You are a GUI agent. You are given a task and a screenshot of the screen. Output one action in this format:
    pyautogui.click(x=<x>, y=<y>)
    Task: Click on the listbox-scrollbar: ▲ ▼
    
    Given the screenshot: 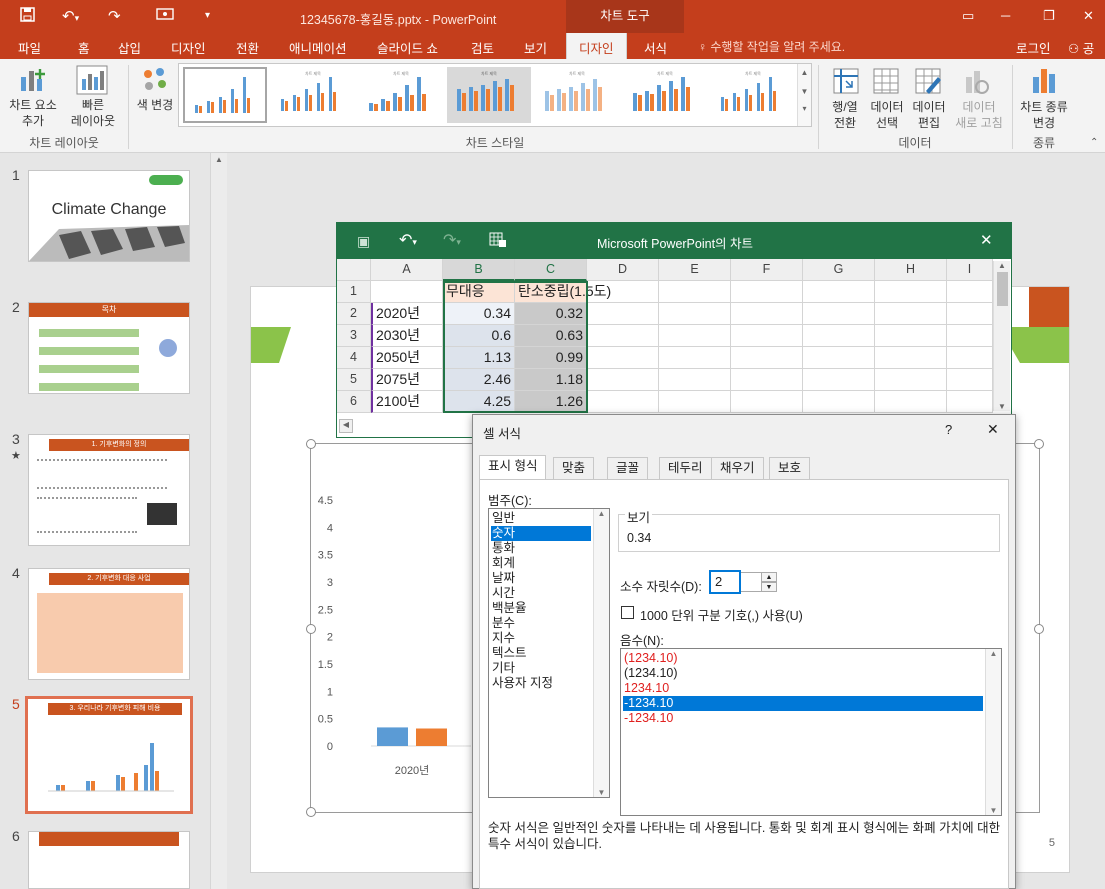 What is the action you would take?
    pyautogui.click(x=993, y=732)
    